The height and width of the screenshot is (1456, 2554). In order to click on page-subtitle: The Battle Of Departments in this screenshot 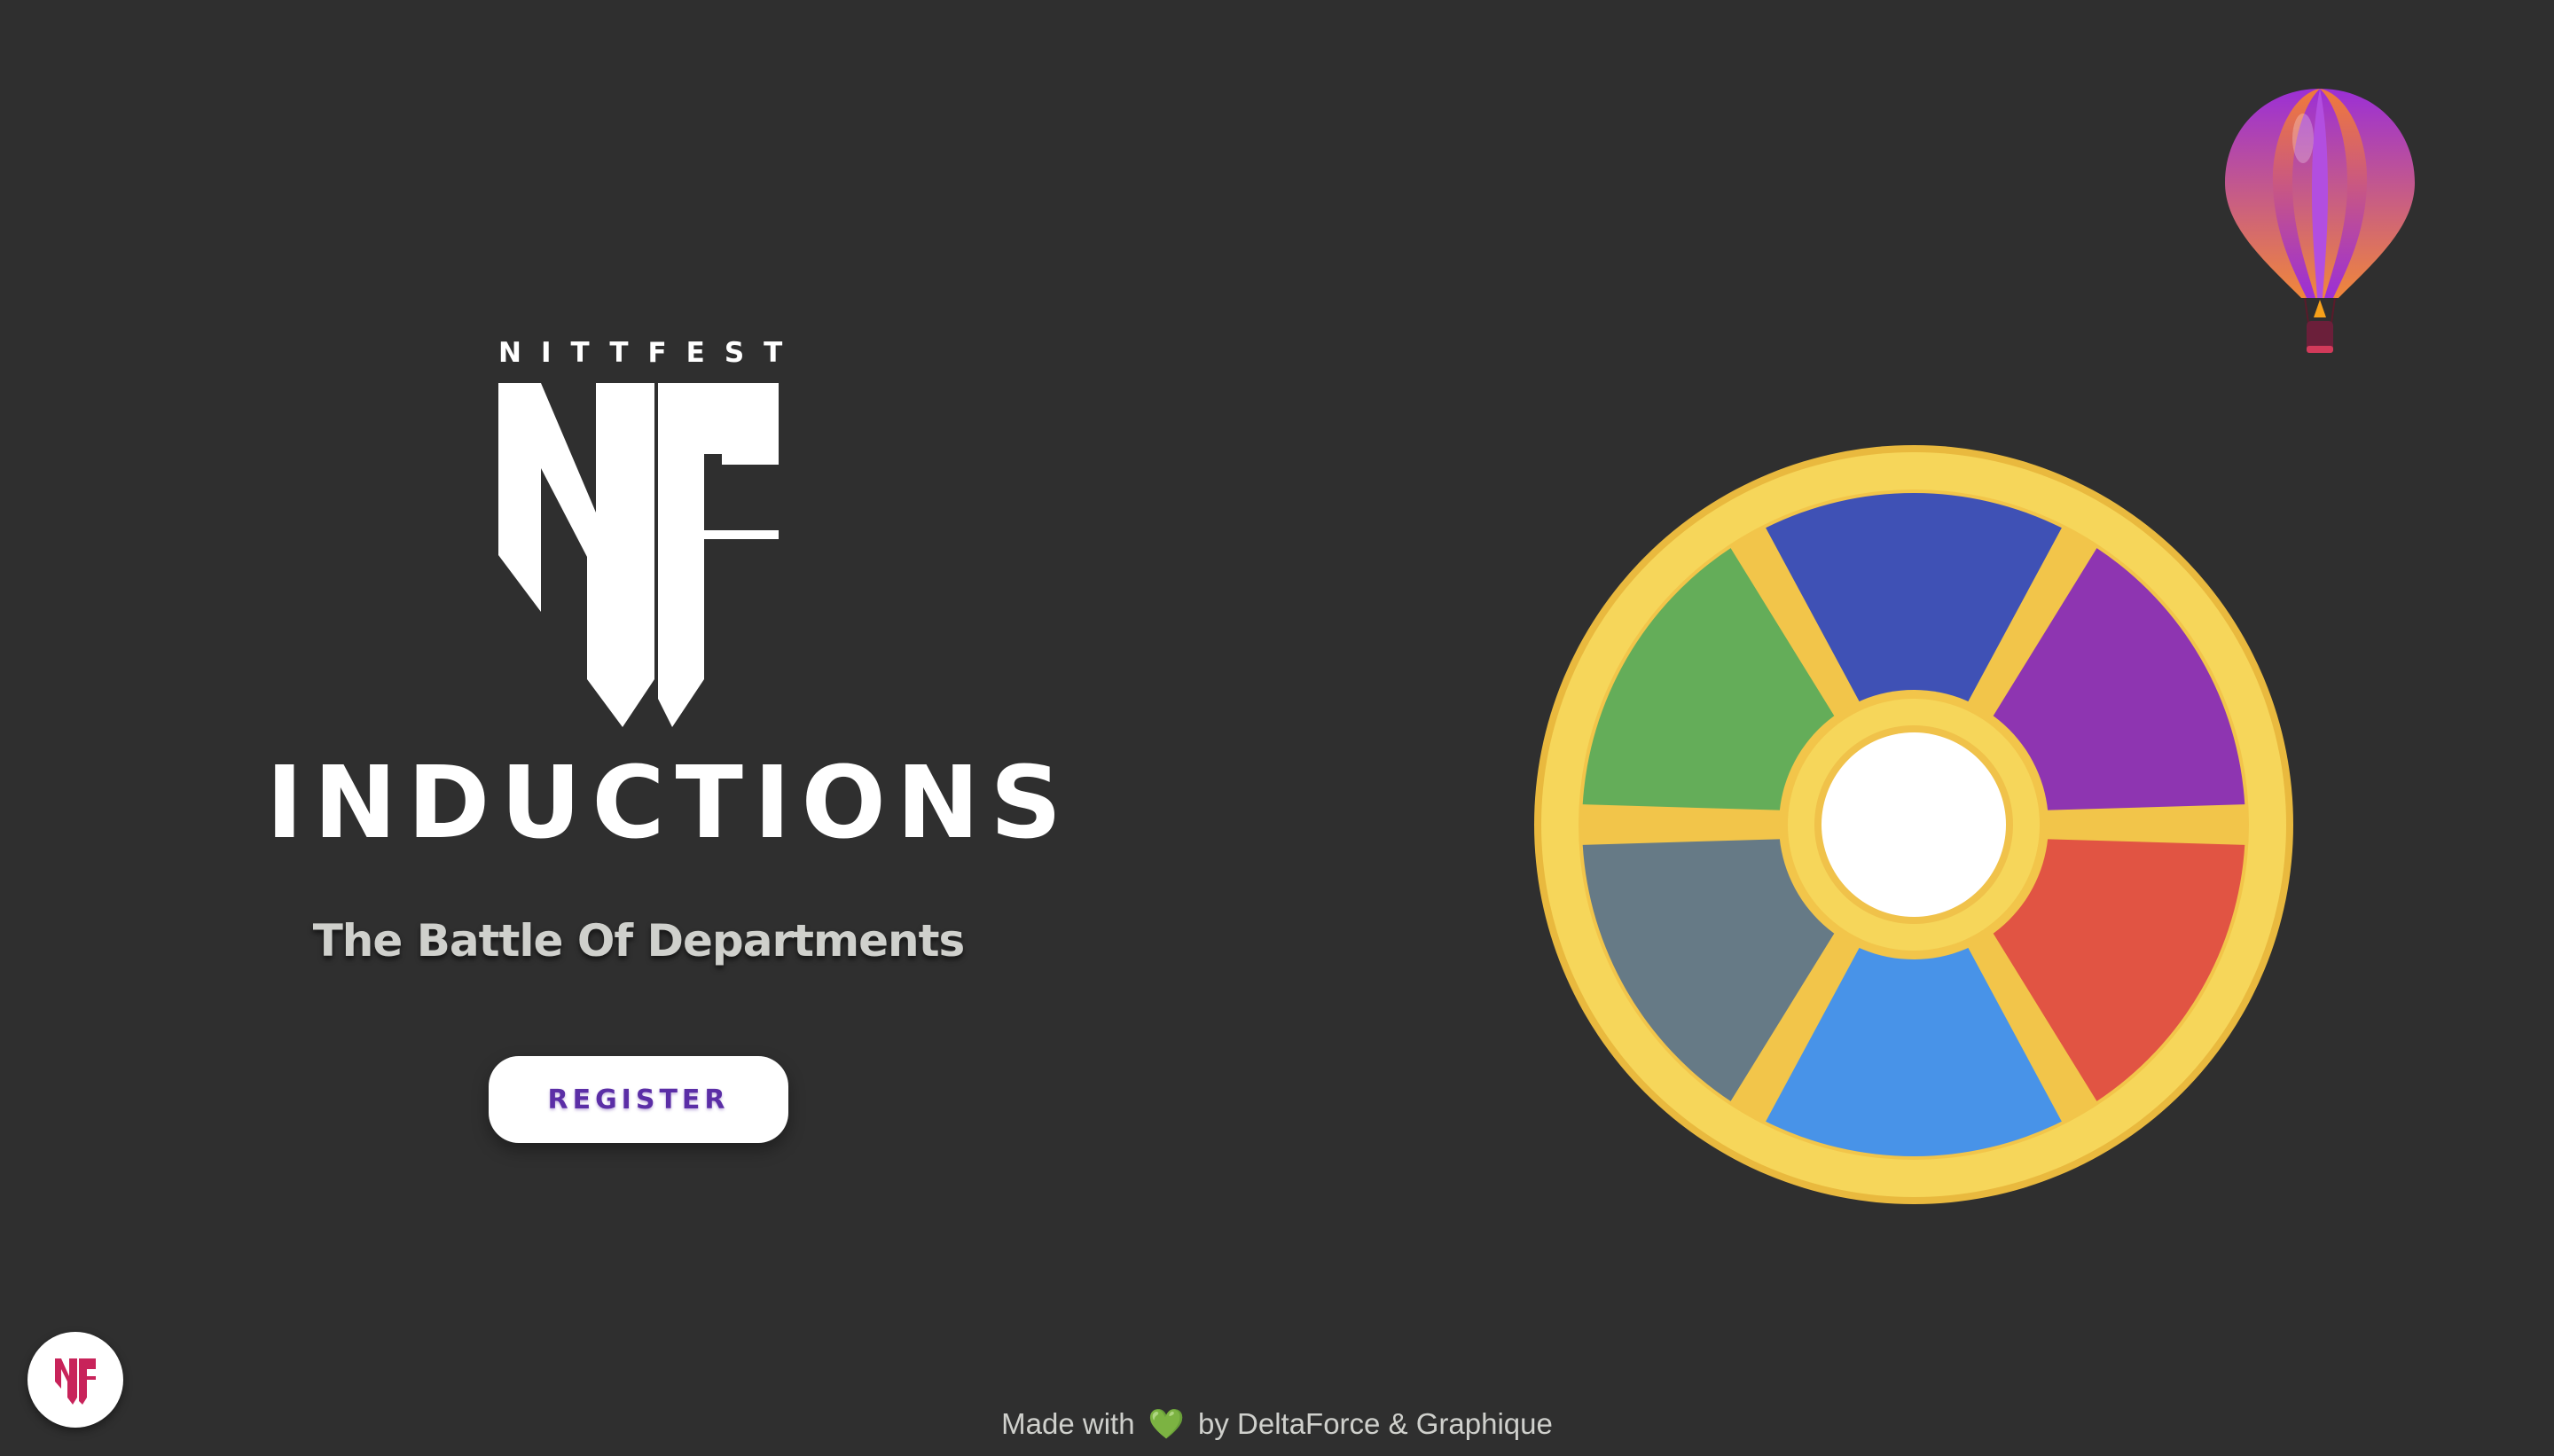, I will do `click(639, 941)`.